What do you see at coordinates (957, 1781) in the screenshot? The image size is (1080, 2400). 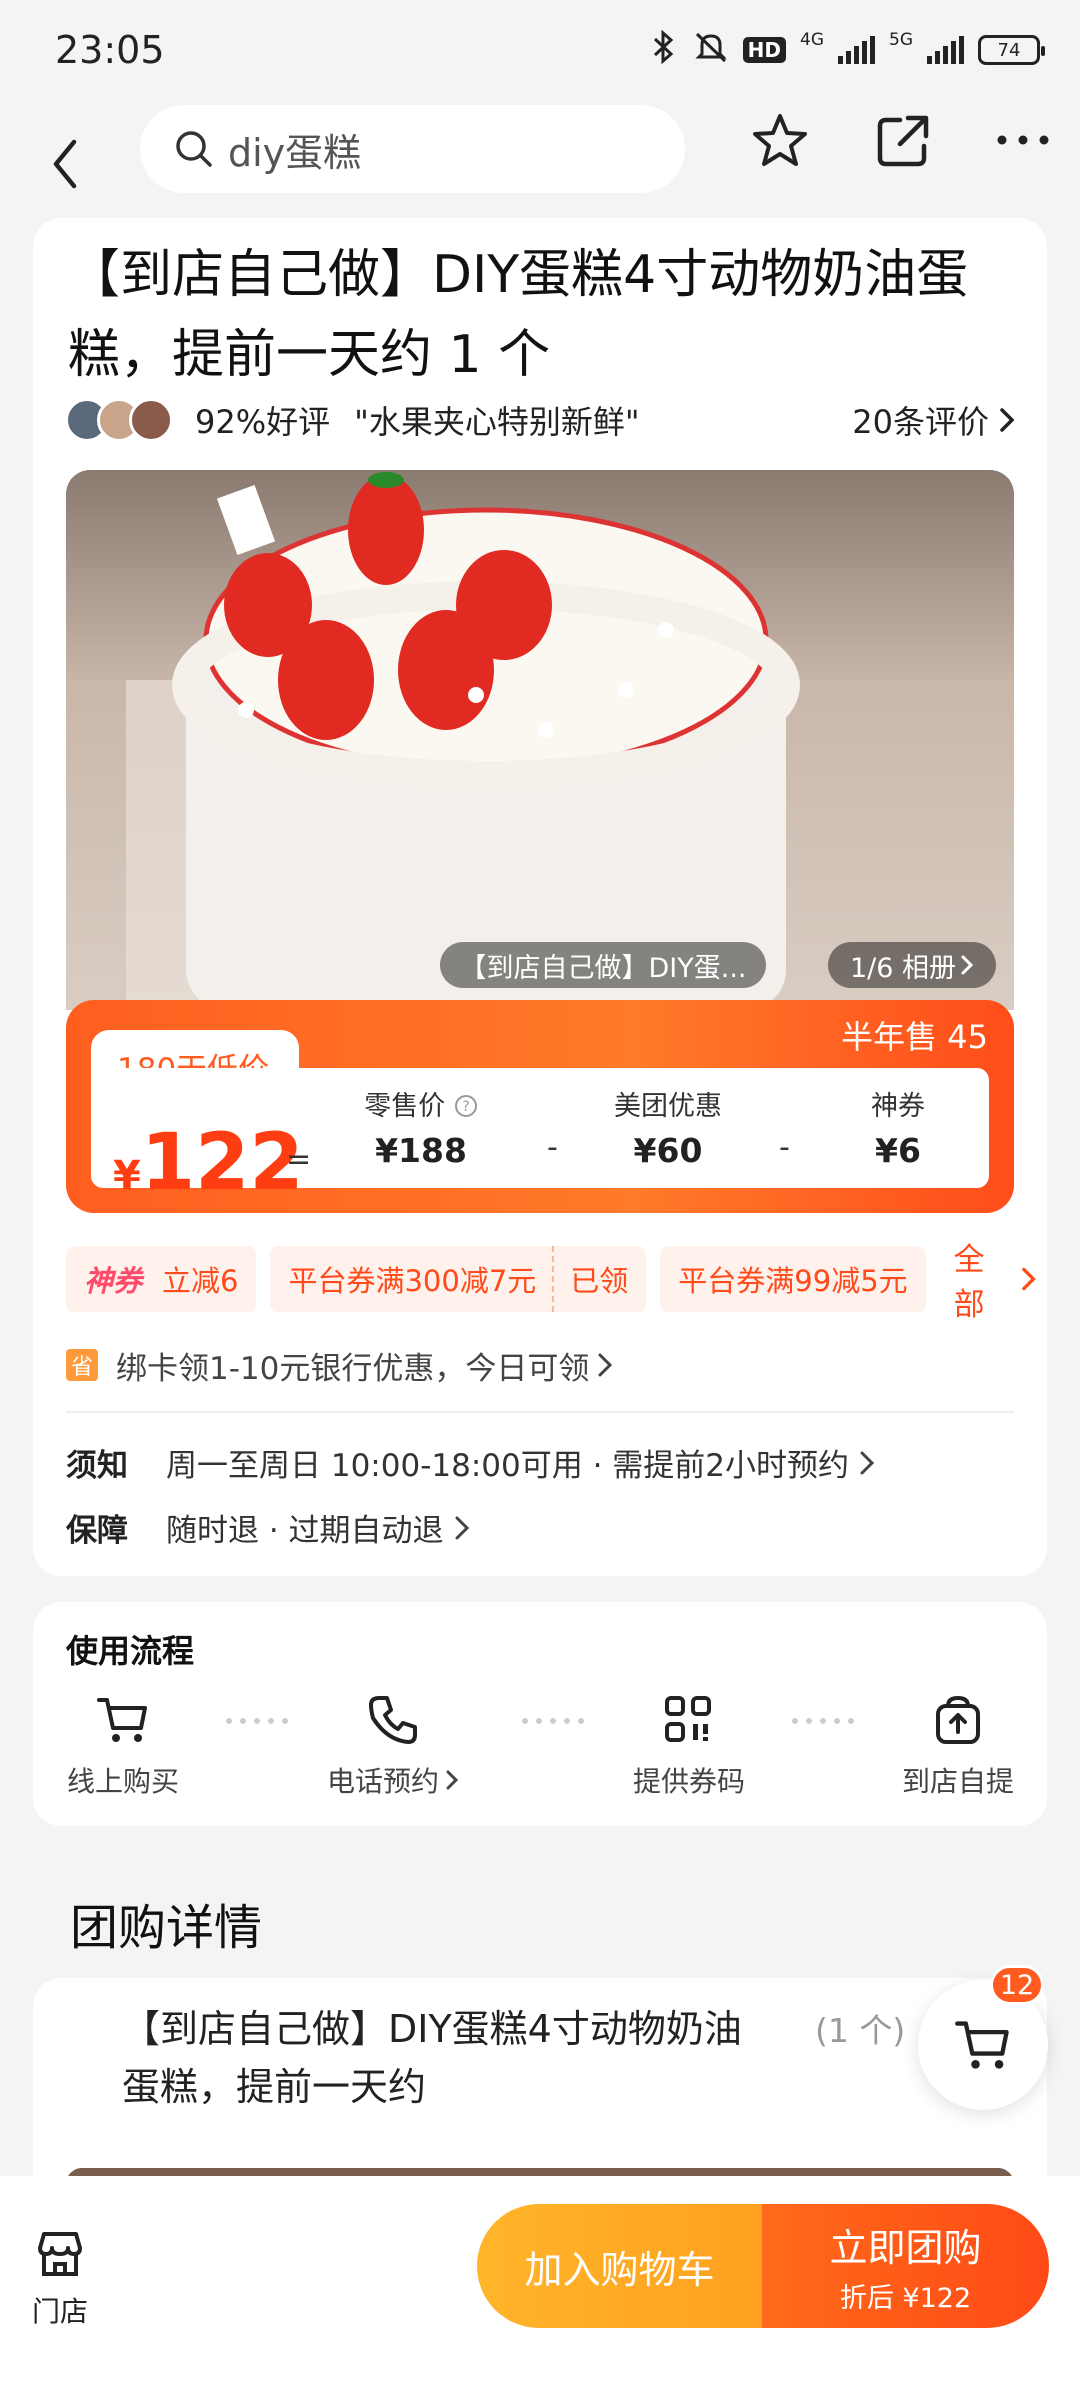 I see `step-label: 到店自提` at bounding box center [957, 1781].